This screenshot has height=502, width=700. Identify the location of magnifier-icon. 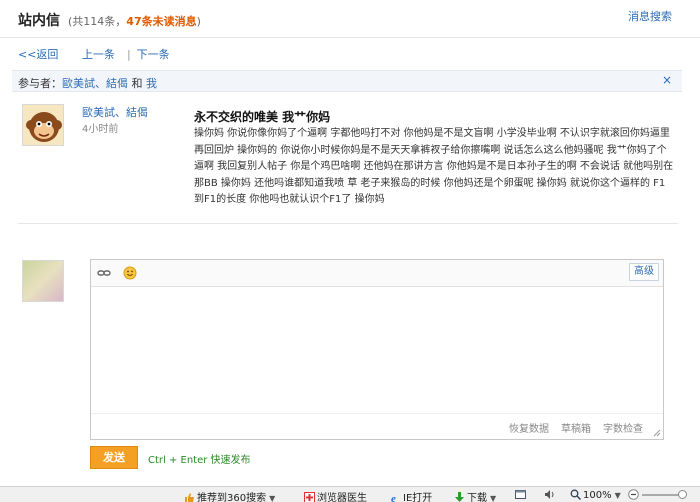
(575, 494).